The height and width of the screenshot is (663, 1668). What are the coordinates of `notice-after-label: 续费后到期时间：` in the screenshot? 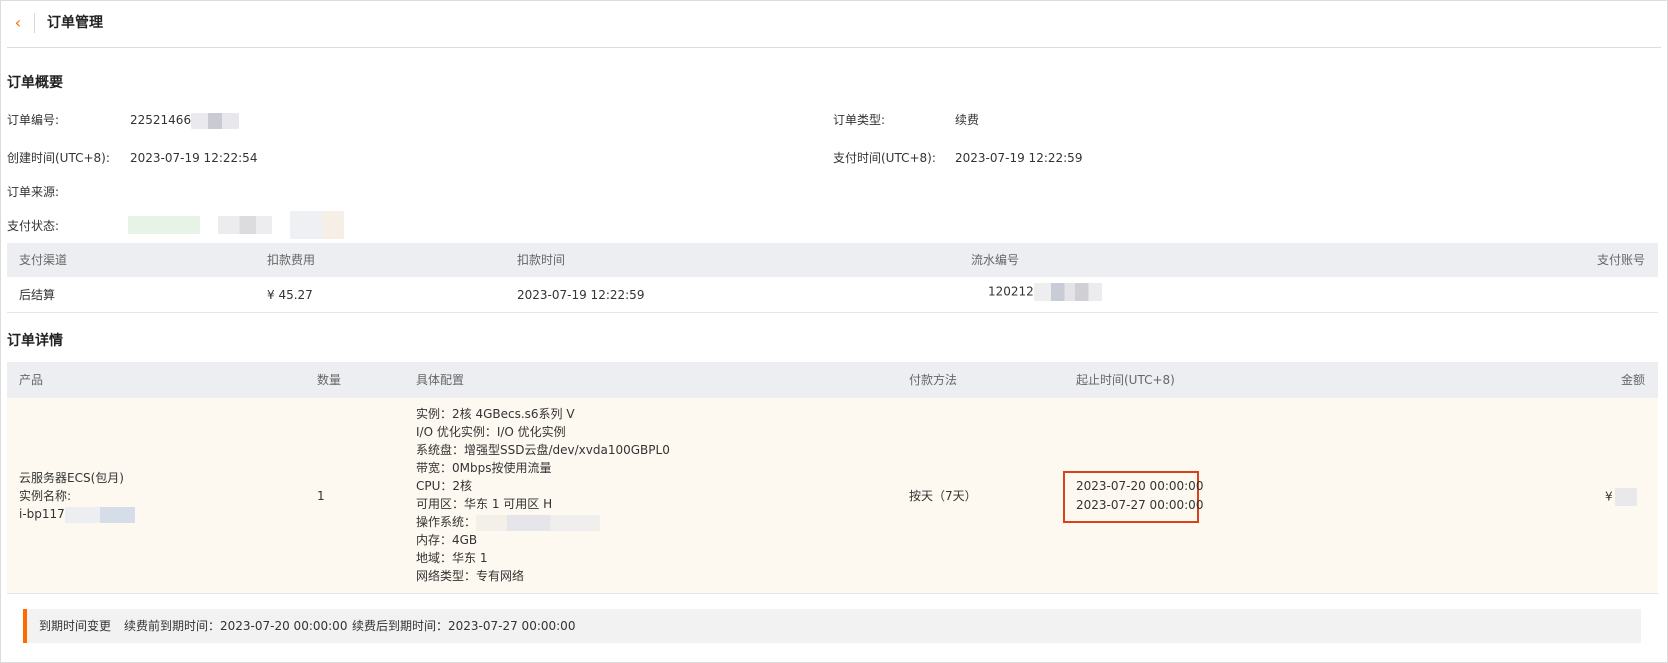 It's located at (400, 626).